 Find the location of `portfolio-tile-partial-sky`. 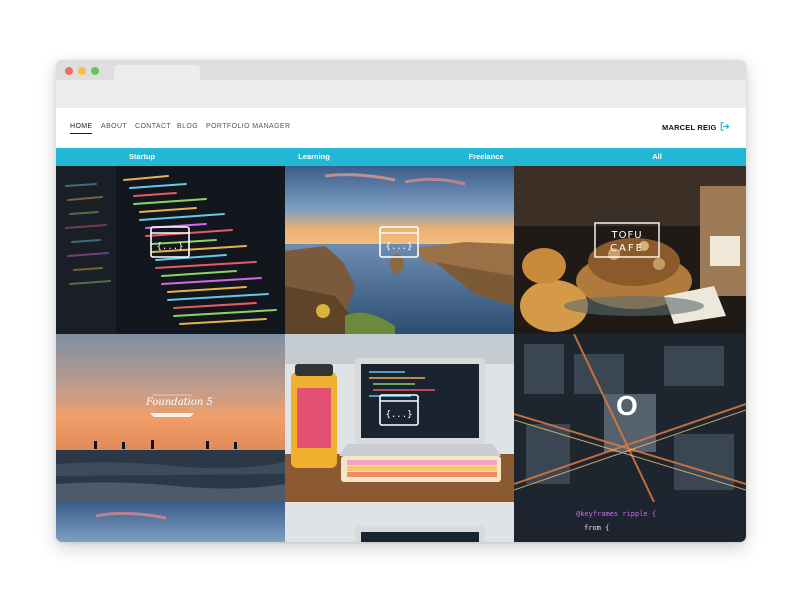

portfolio-tile-partial-sky is located at coordinates (170, 522).